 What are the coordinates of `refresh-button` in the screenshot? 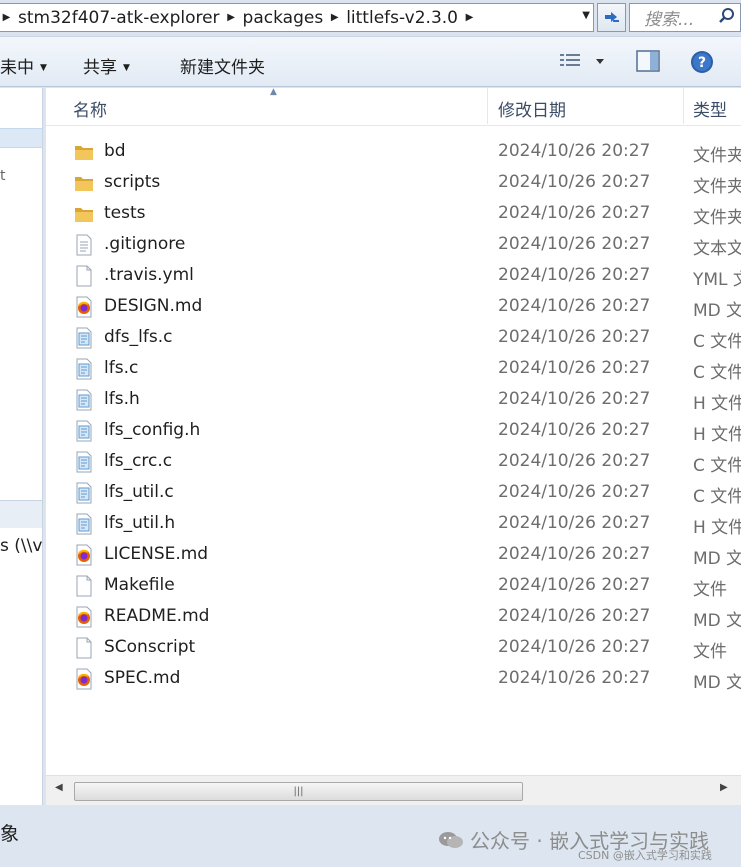 It's located at (611, 17).